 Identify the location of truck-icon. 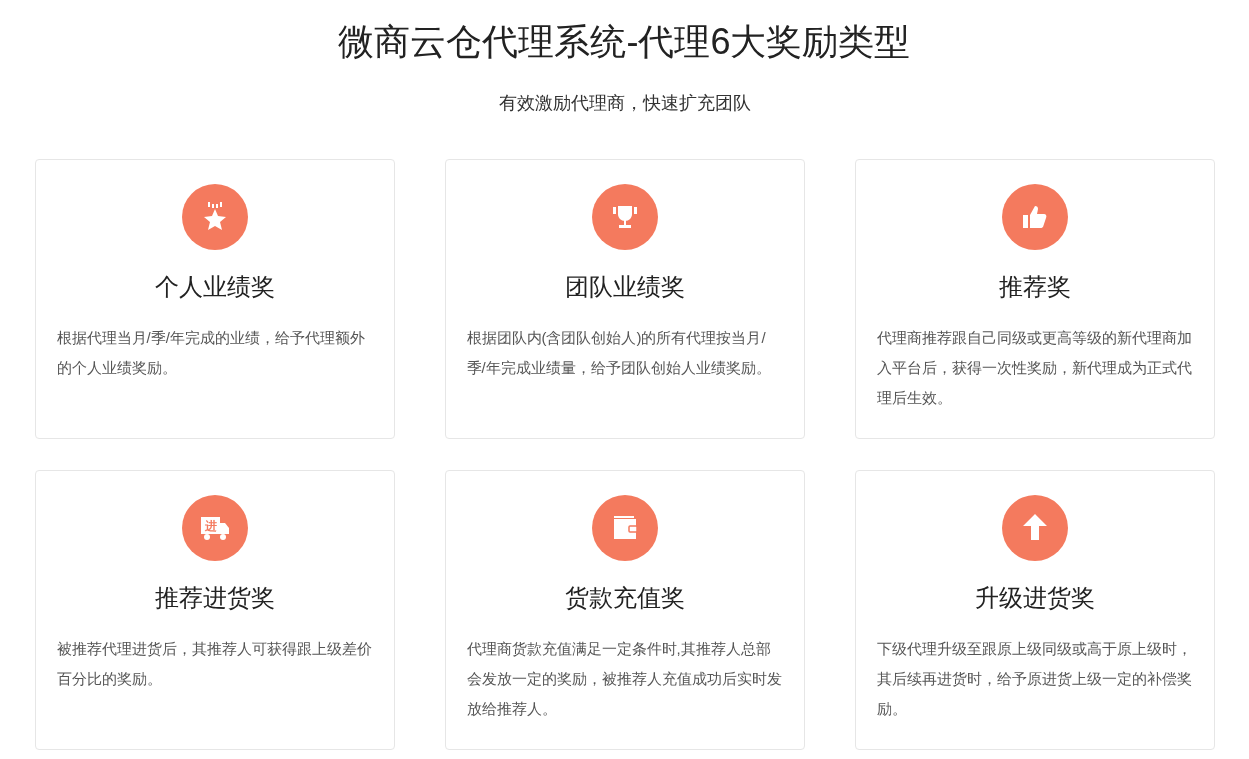
(214, 528).